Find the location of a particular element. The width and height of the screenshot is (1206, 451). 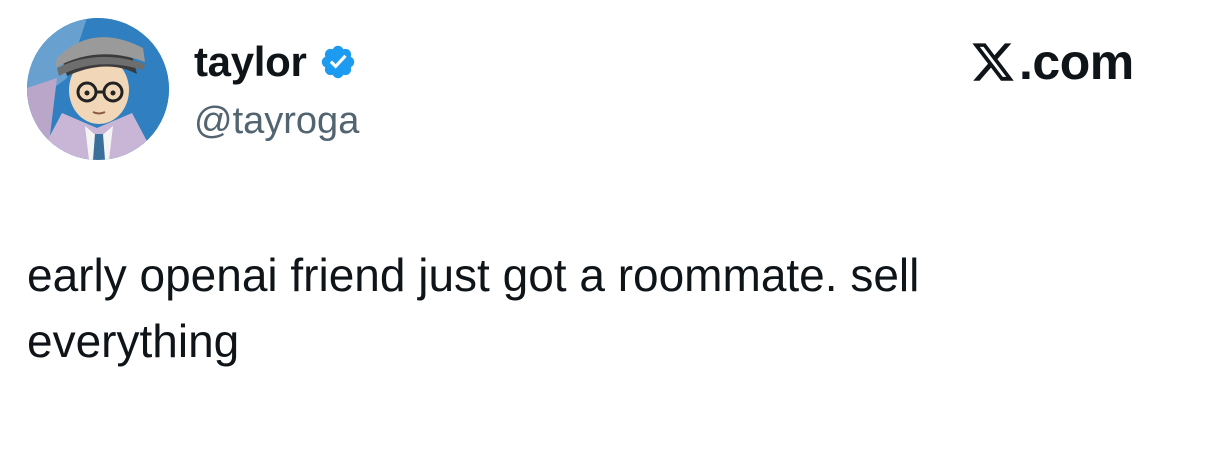

brand-mark: .com is located at coordinates (1051, 62).